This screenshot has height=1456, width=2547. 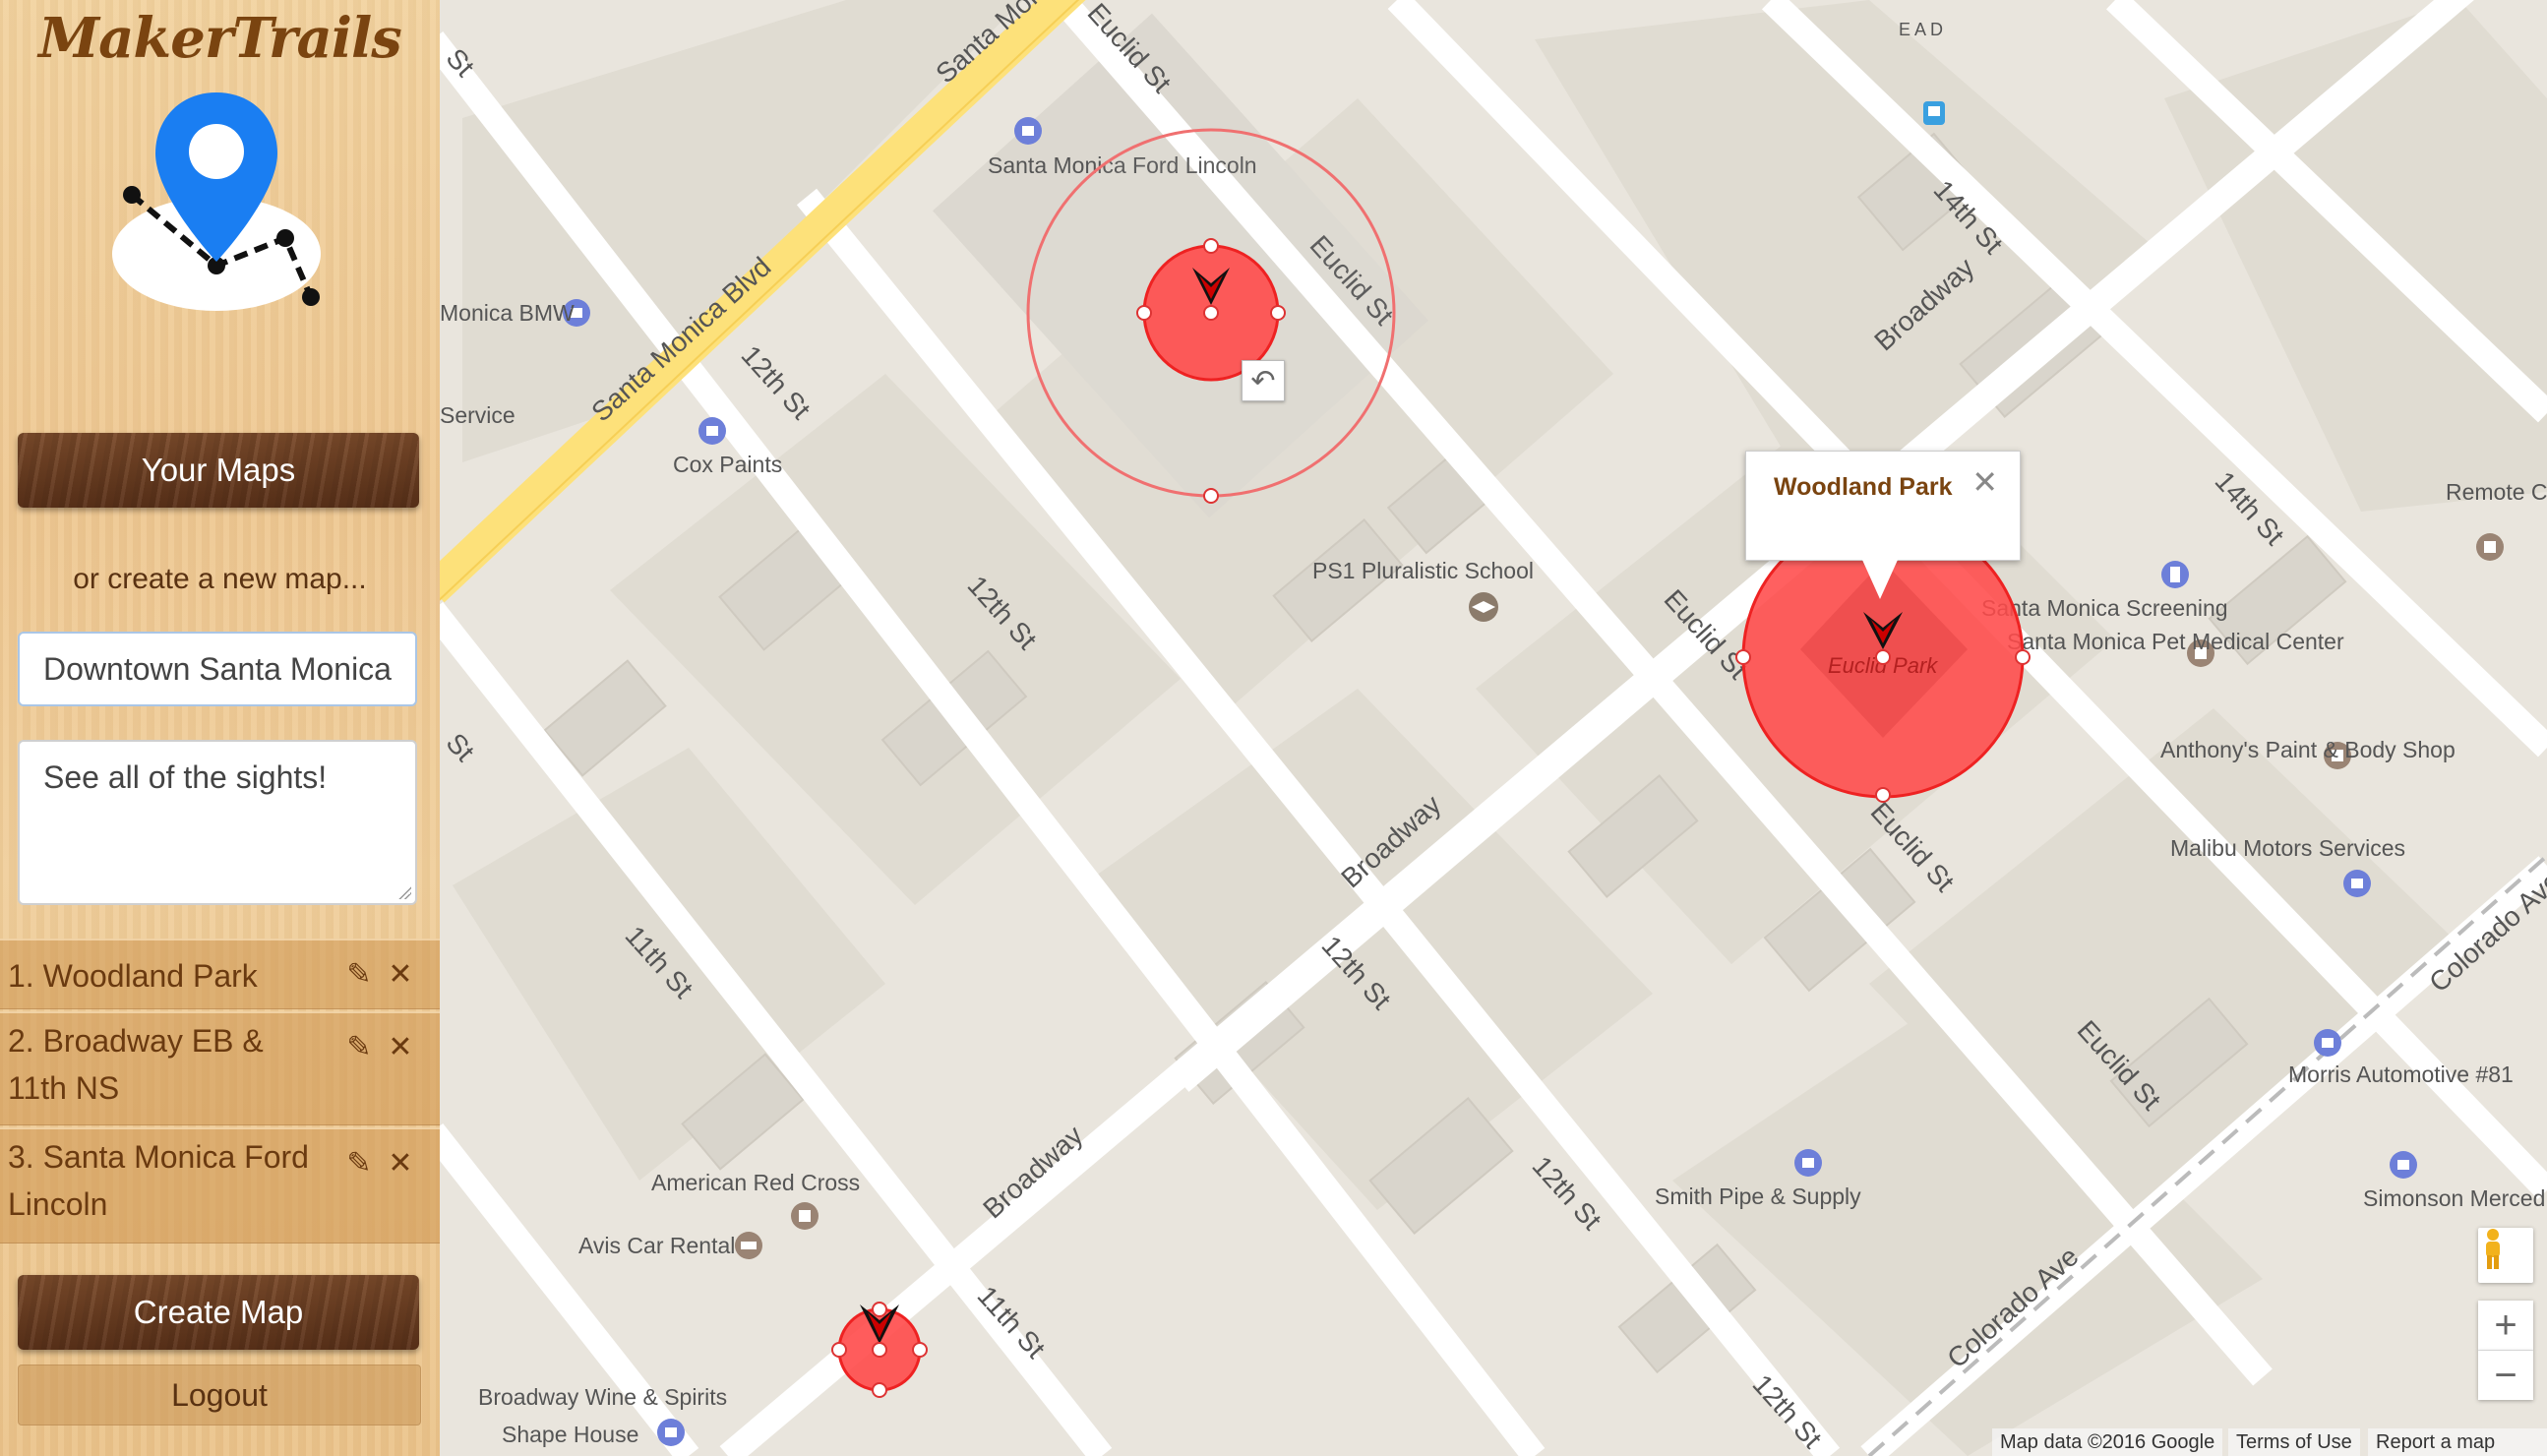 I want to click on map-data-attribution: Map data ©2016 Google, so click(x=2107, y=1442).